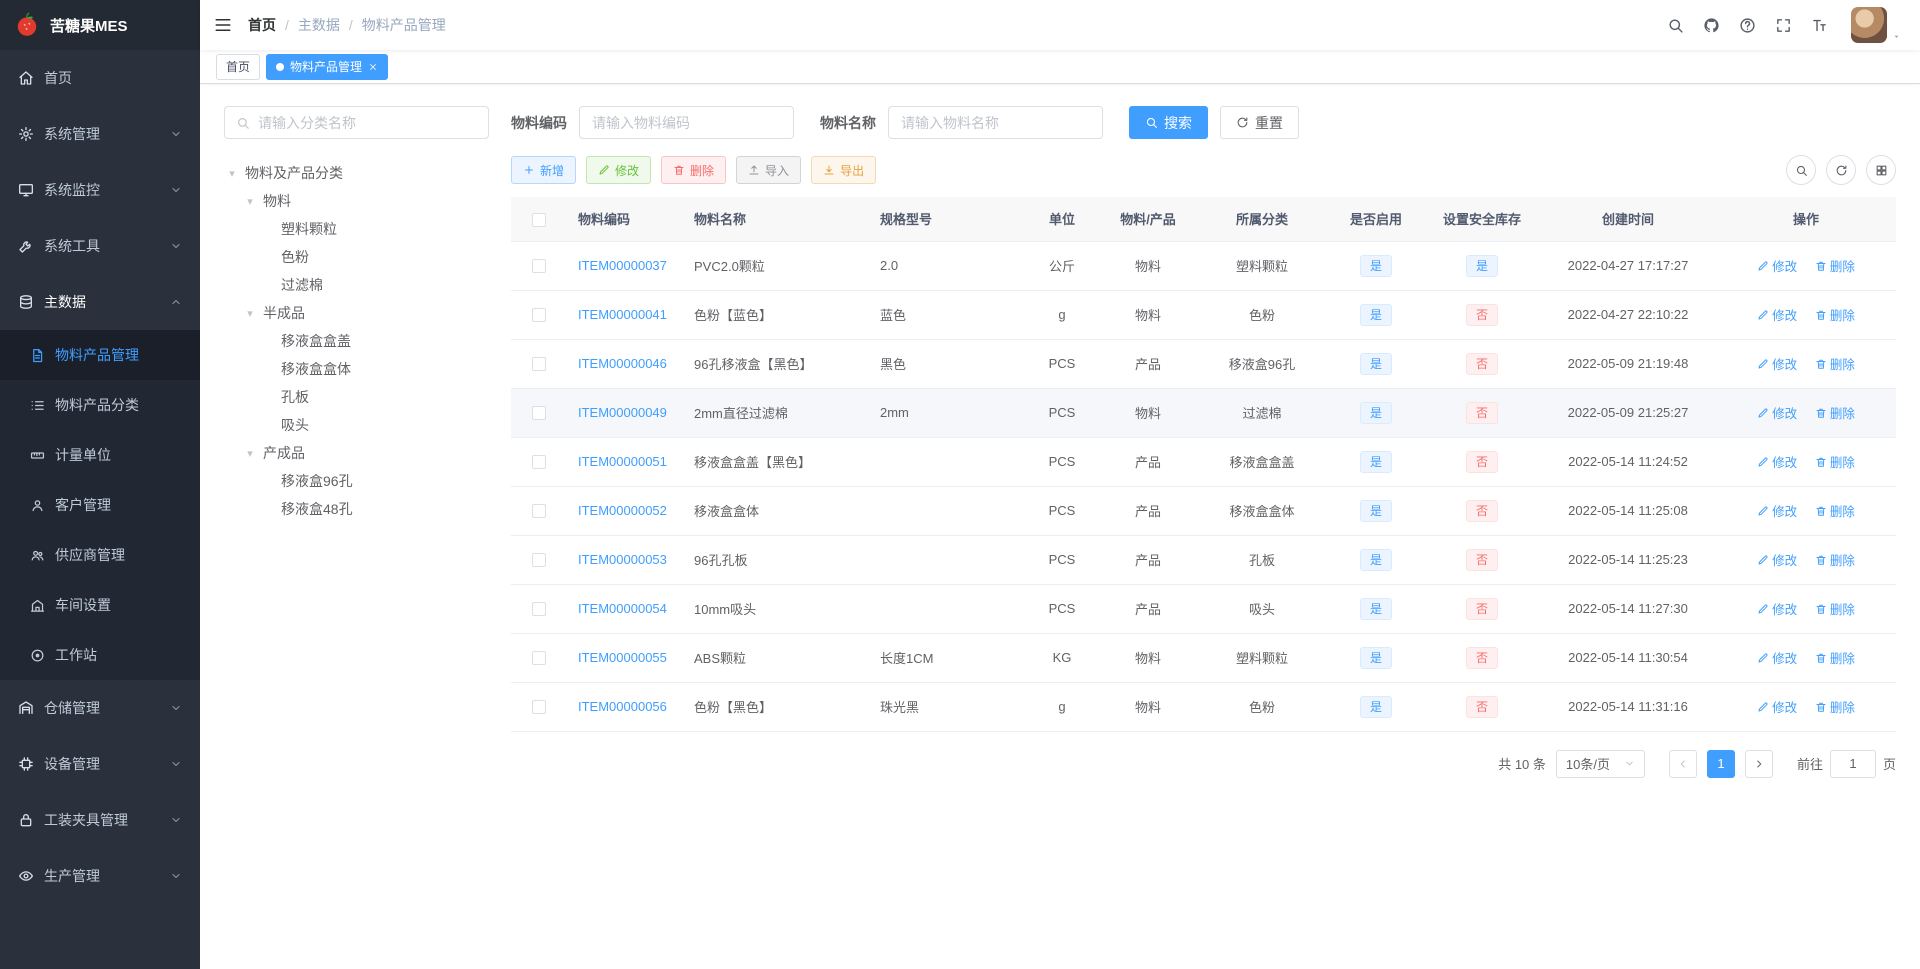 Image resolution: width=1920 pixels, height=969 pixels. What do you see at coordinates (367, 122) in the screenshot?
I see `category-search-input` at bounding box center [367, 122].